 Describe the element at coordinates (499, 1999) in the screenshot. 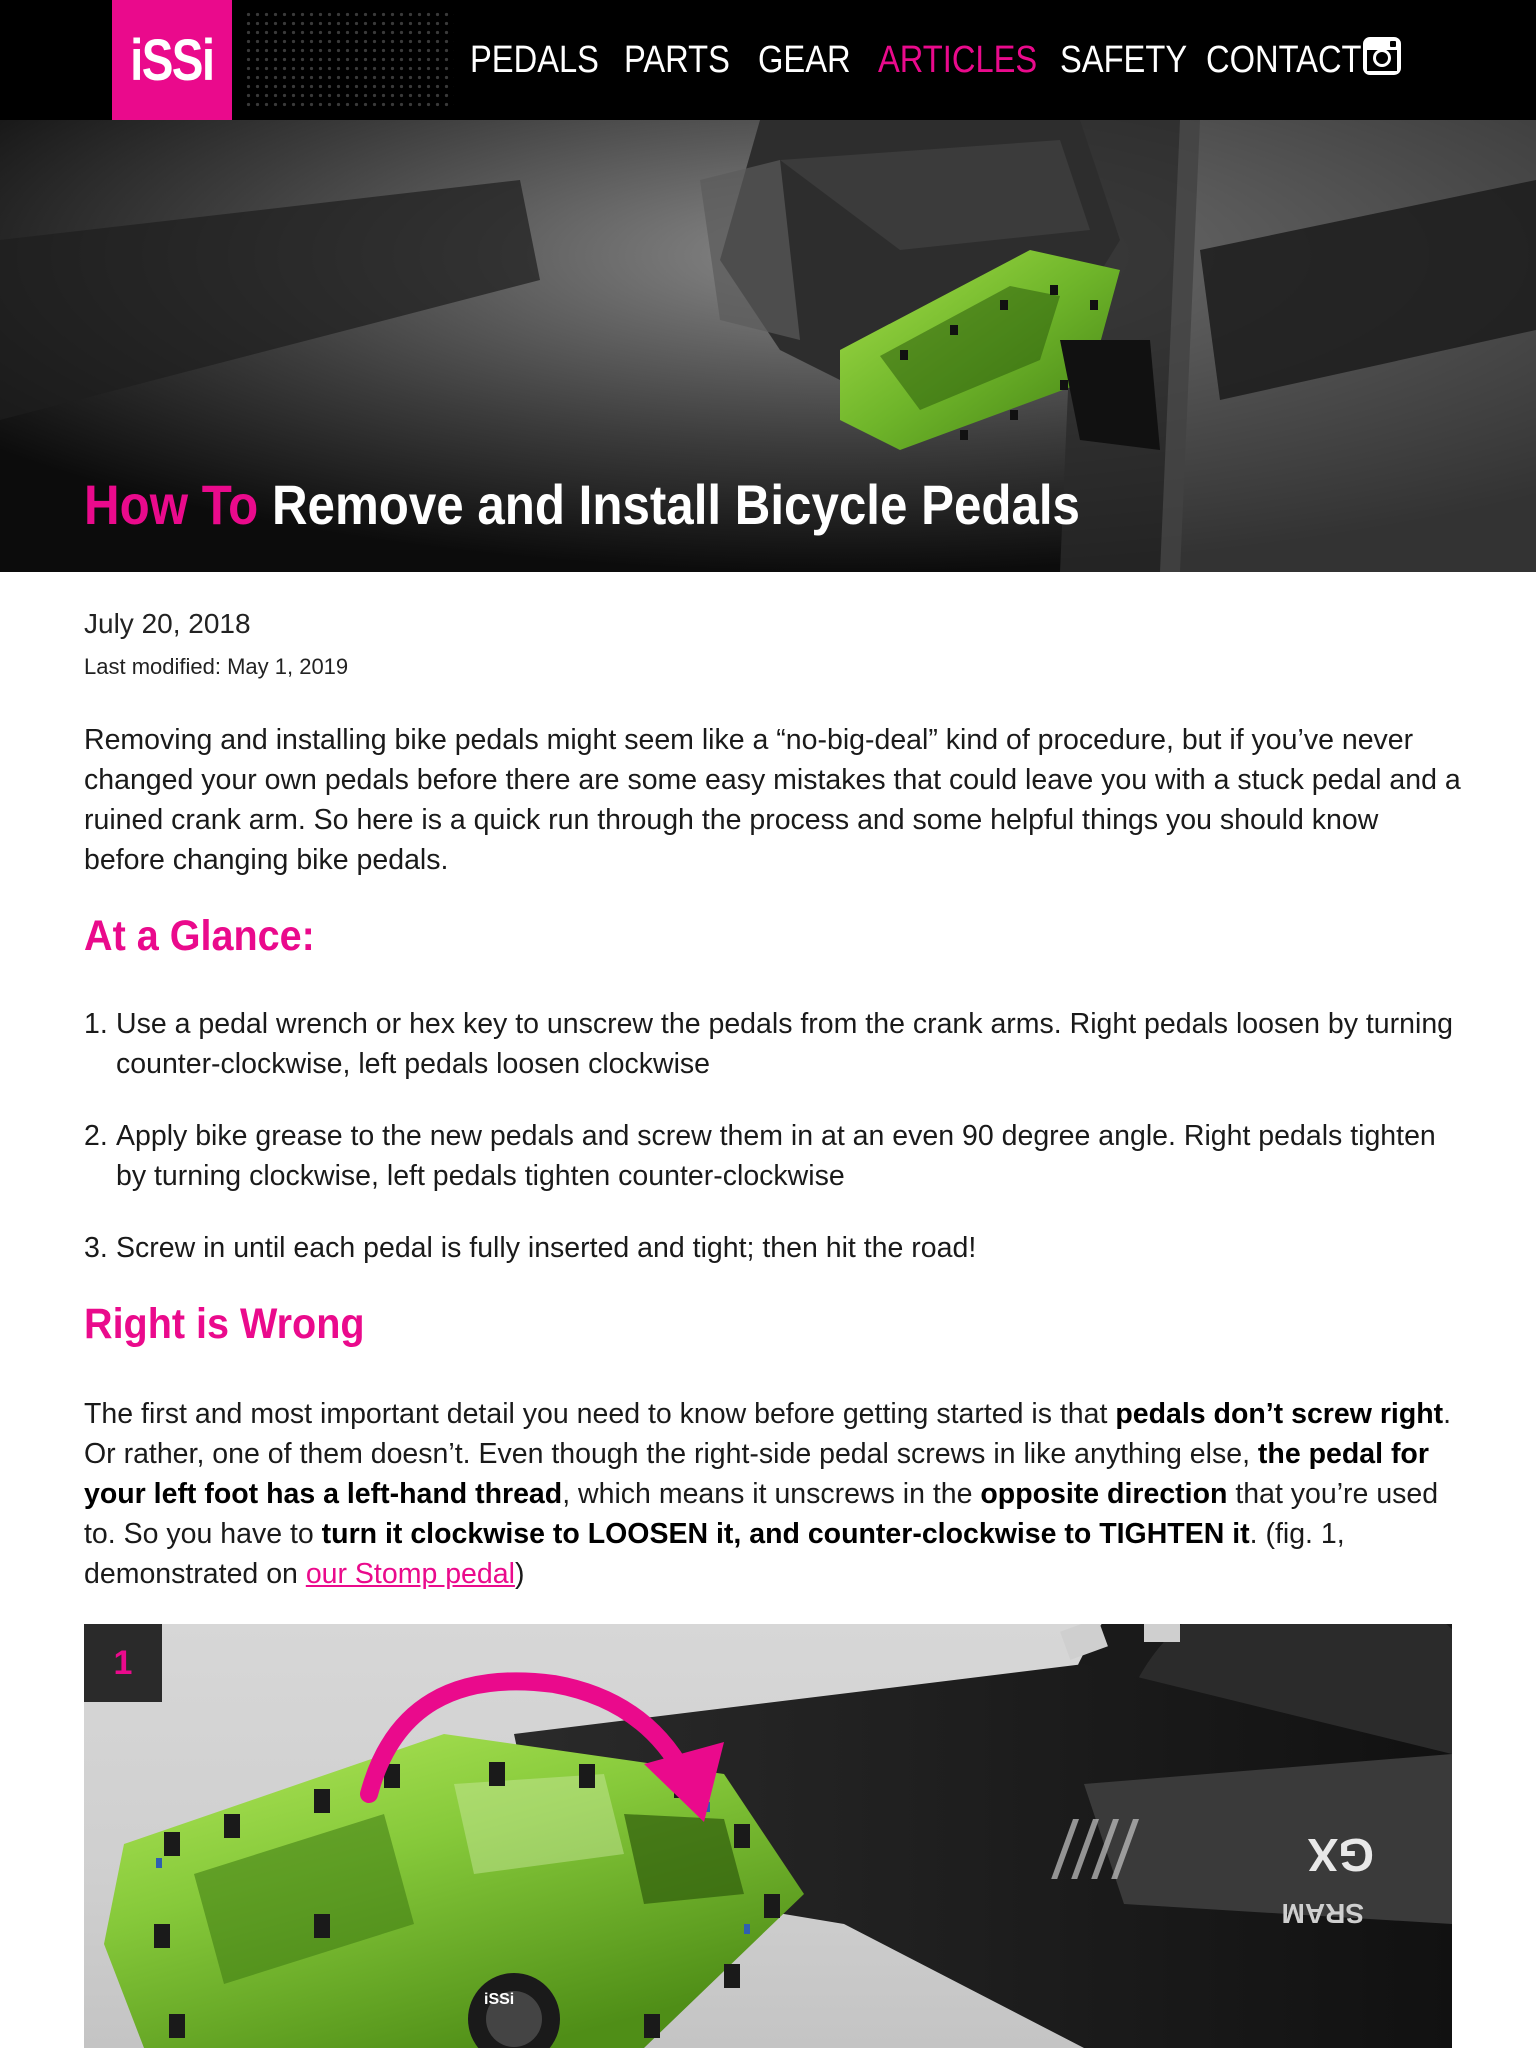

I see `pedal-logo-label: iSSi` at that location.